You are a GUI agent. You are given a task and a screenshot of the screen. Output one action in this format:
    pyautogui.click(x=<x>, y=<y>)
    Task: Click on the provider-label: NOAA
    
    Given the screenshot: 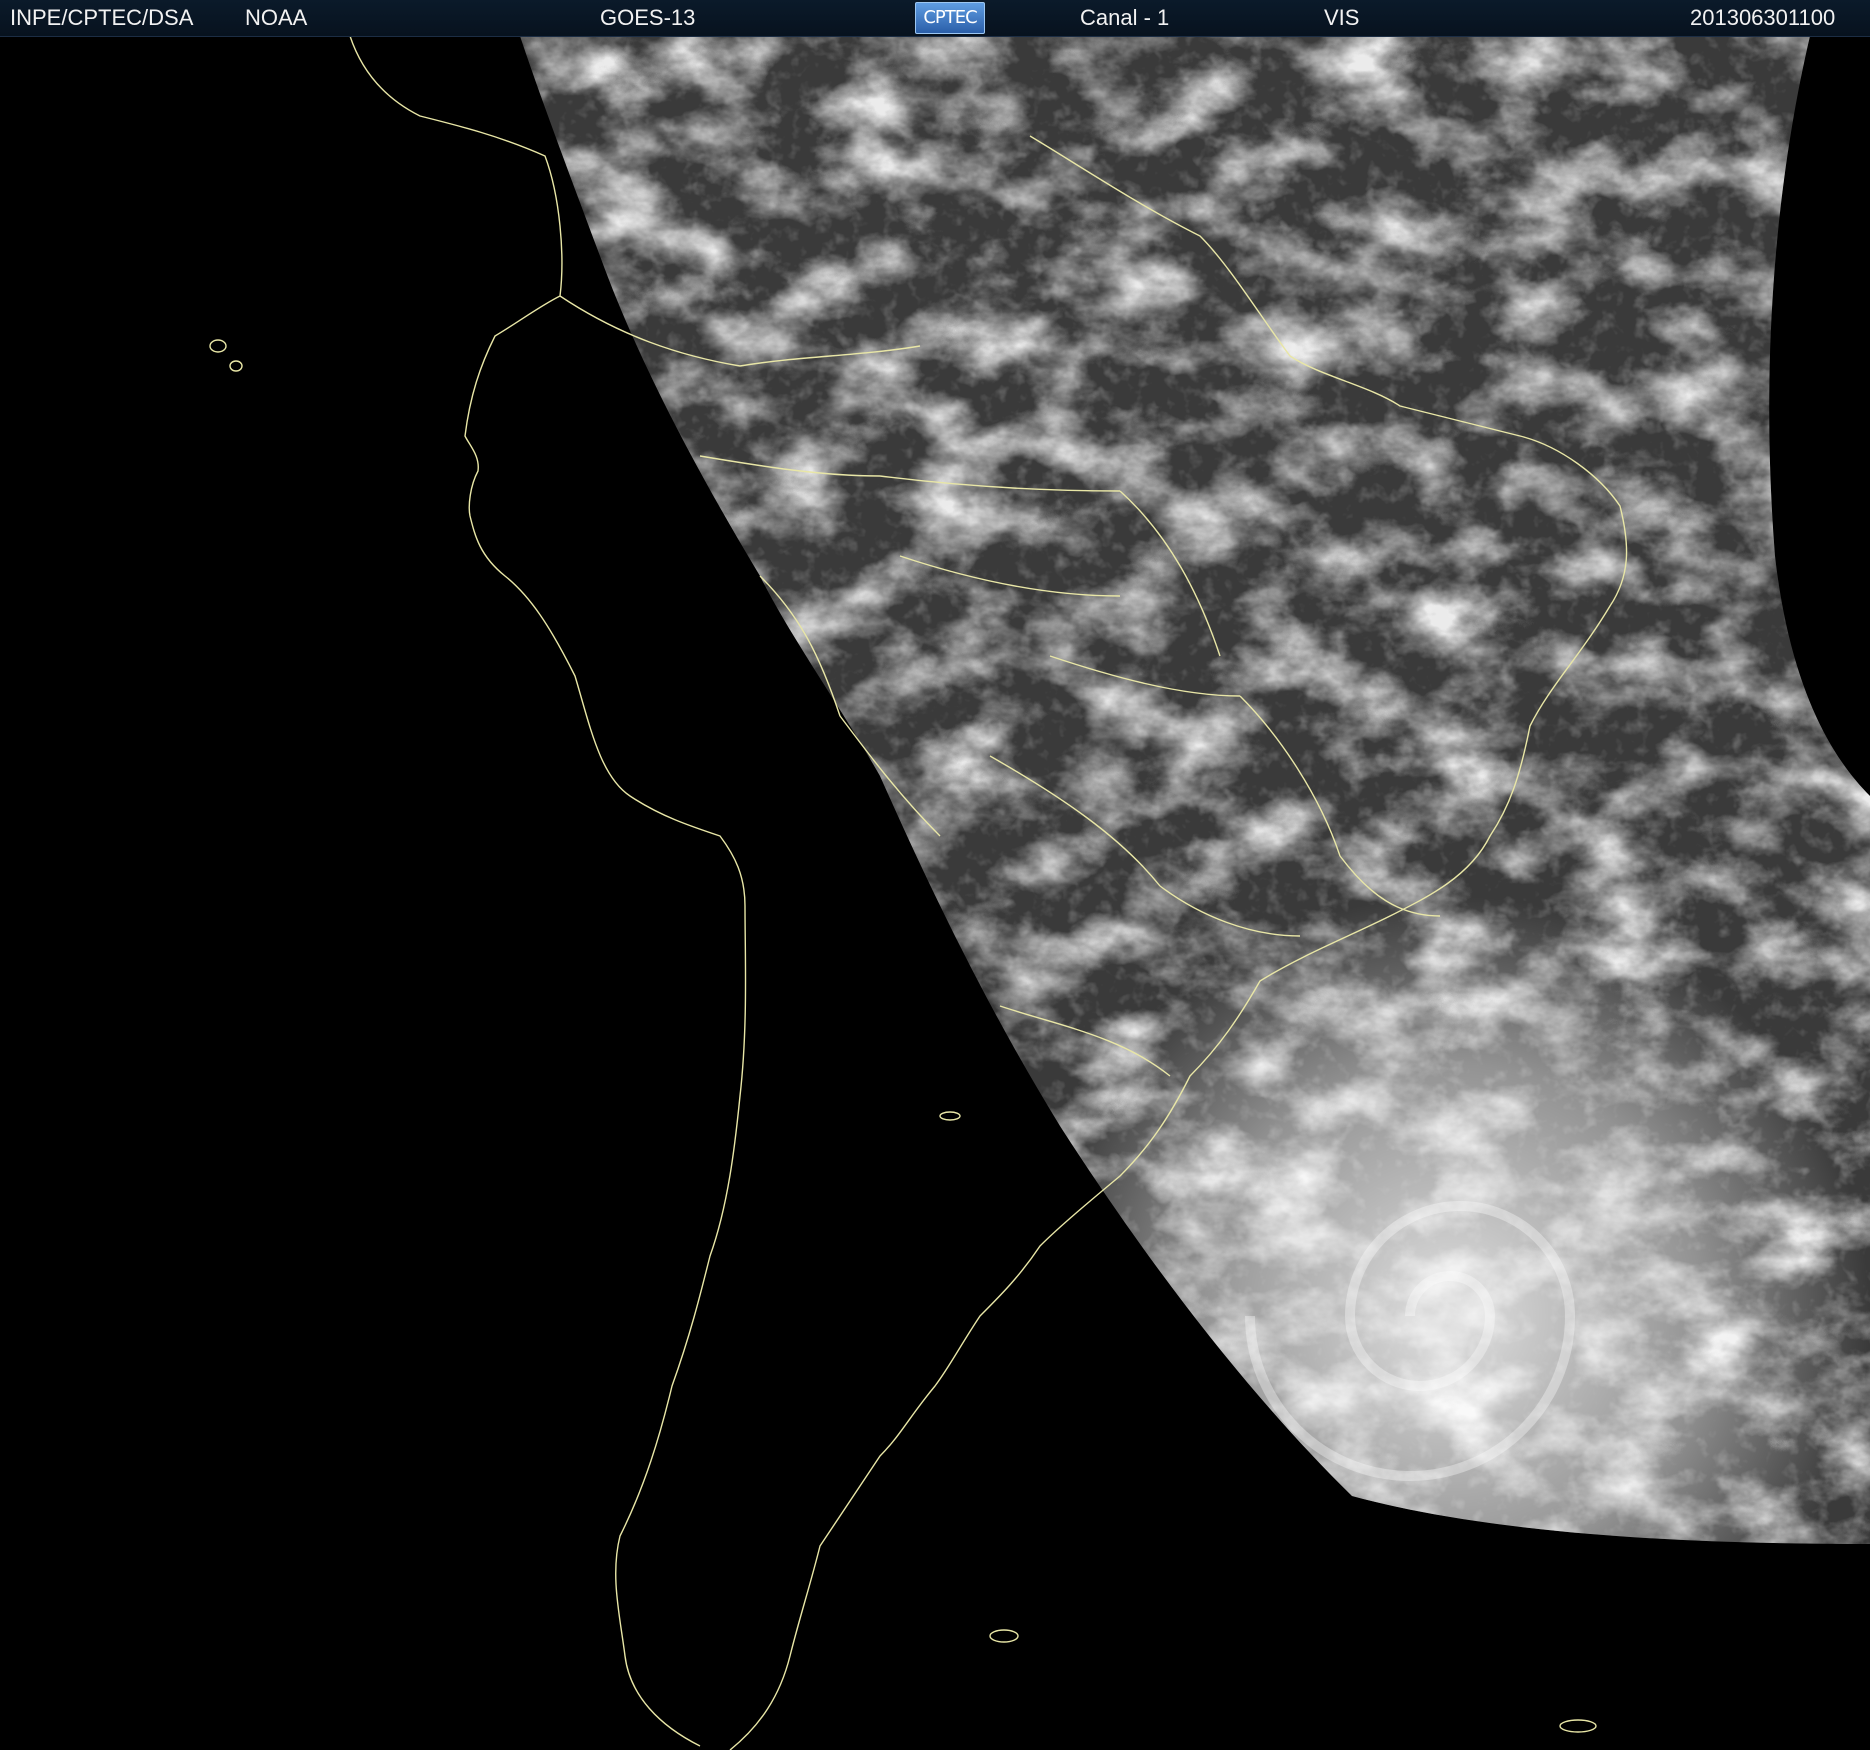 What is the action you would take?
    pyautogui.click(x=276, y=17)
    